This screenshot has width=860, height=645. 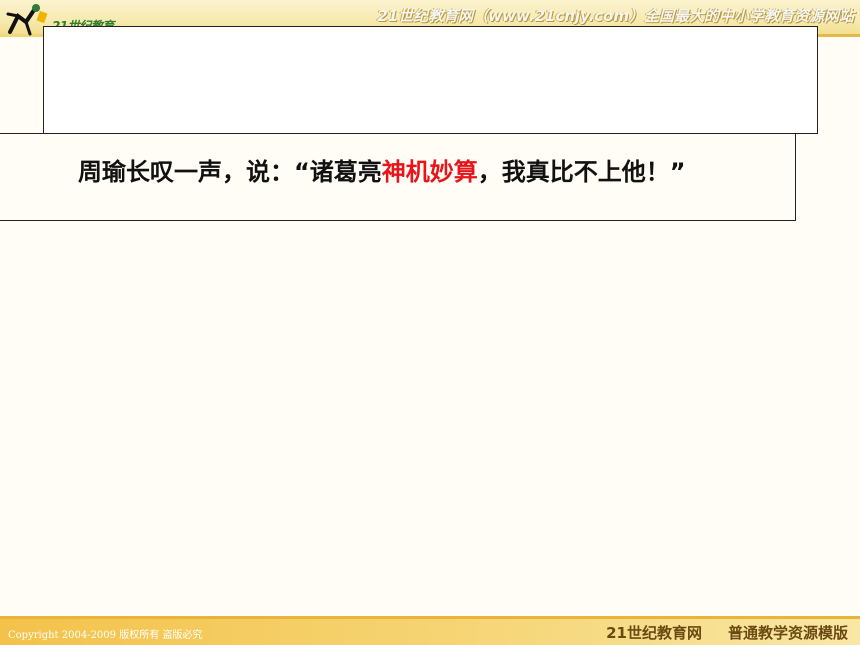 What do you see at coordinates (105, 635) in the screenshot?
I see `copyright-text: Copyright 2004-2009 版权所有 盗版必究` at bounding box center [105, 635].